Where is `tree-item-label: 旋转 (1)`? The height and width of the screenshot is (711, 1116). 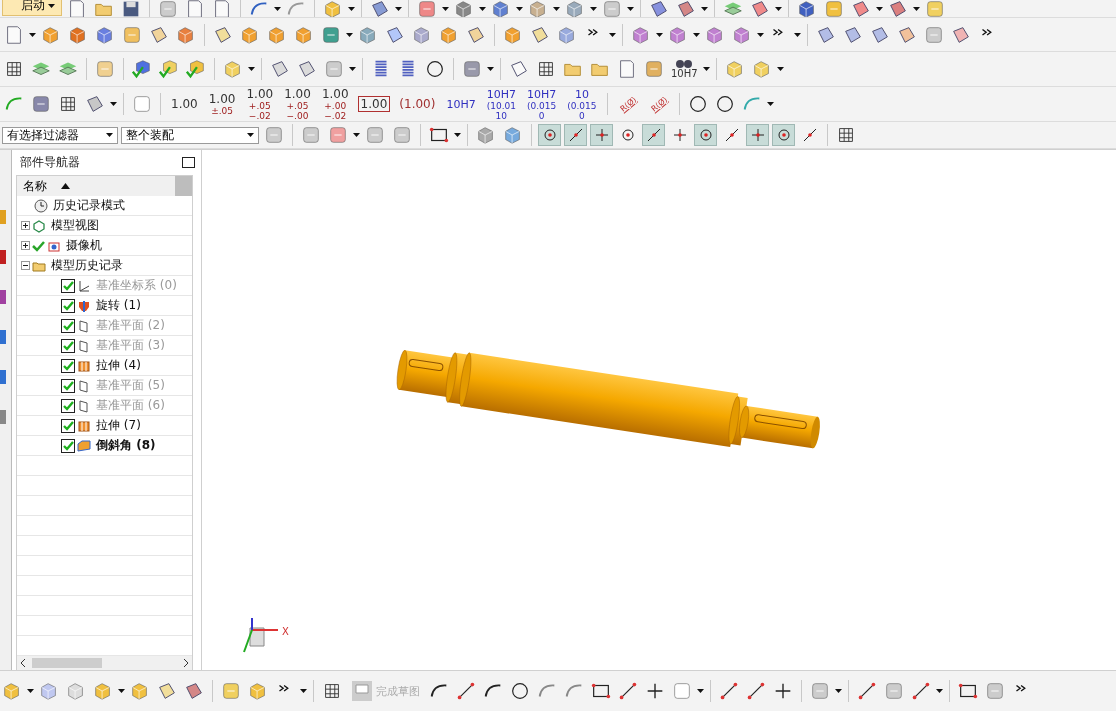
tree-item-label: 旋转 (1) is located at coordinates (118, 305).